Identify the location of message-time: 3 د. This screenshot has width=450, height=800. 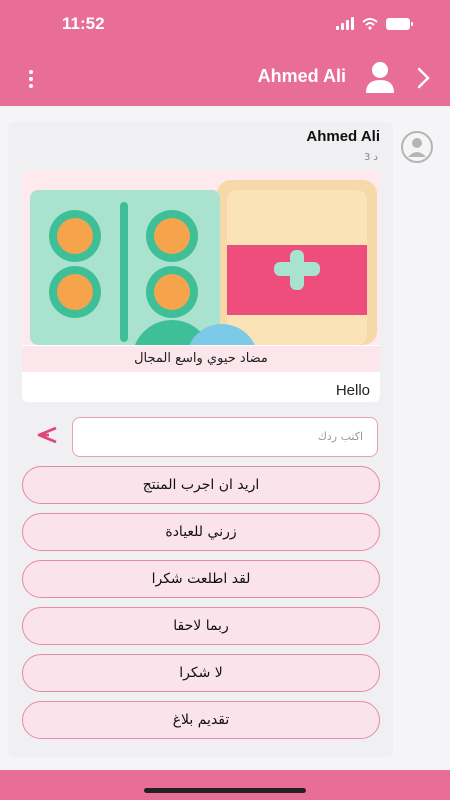
(371, 157).